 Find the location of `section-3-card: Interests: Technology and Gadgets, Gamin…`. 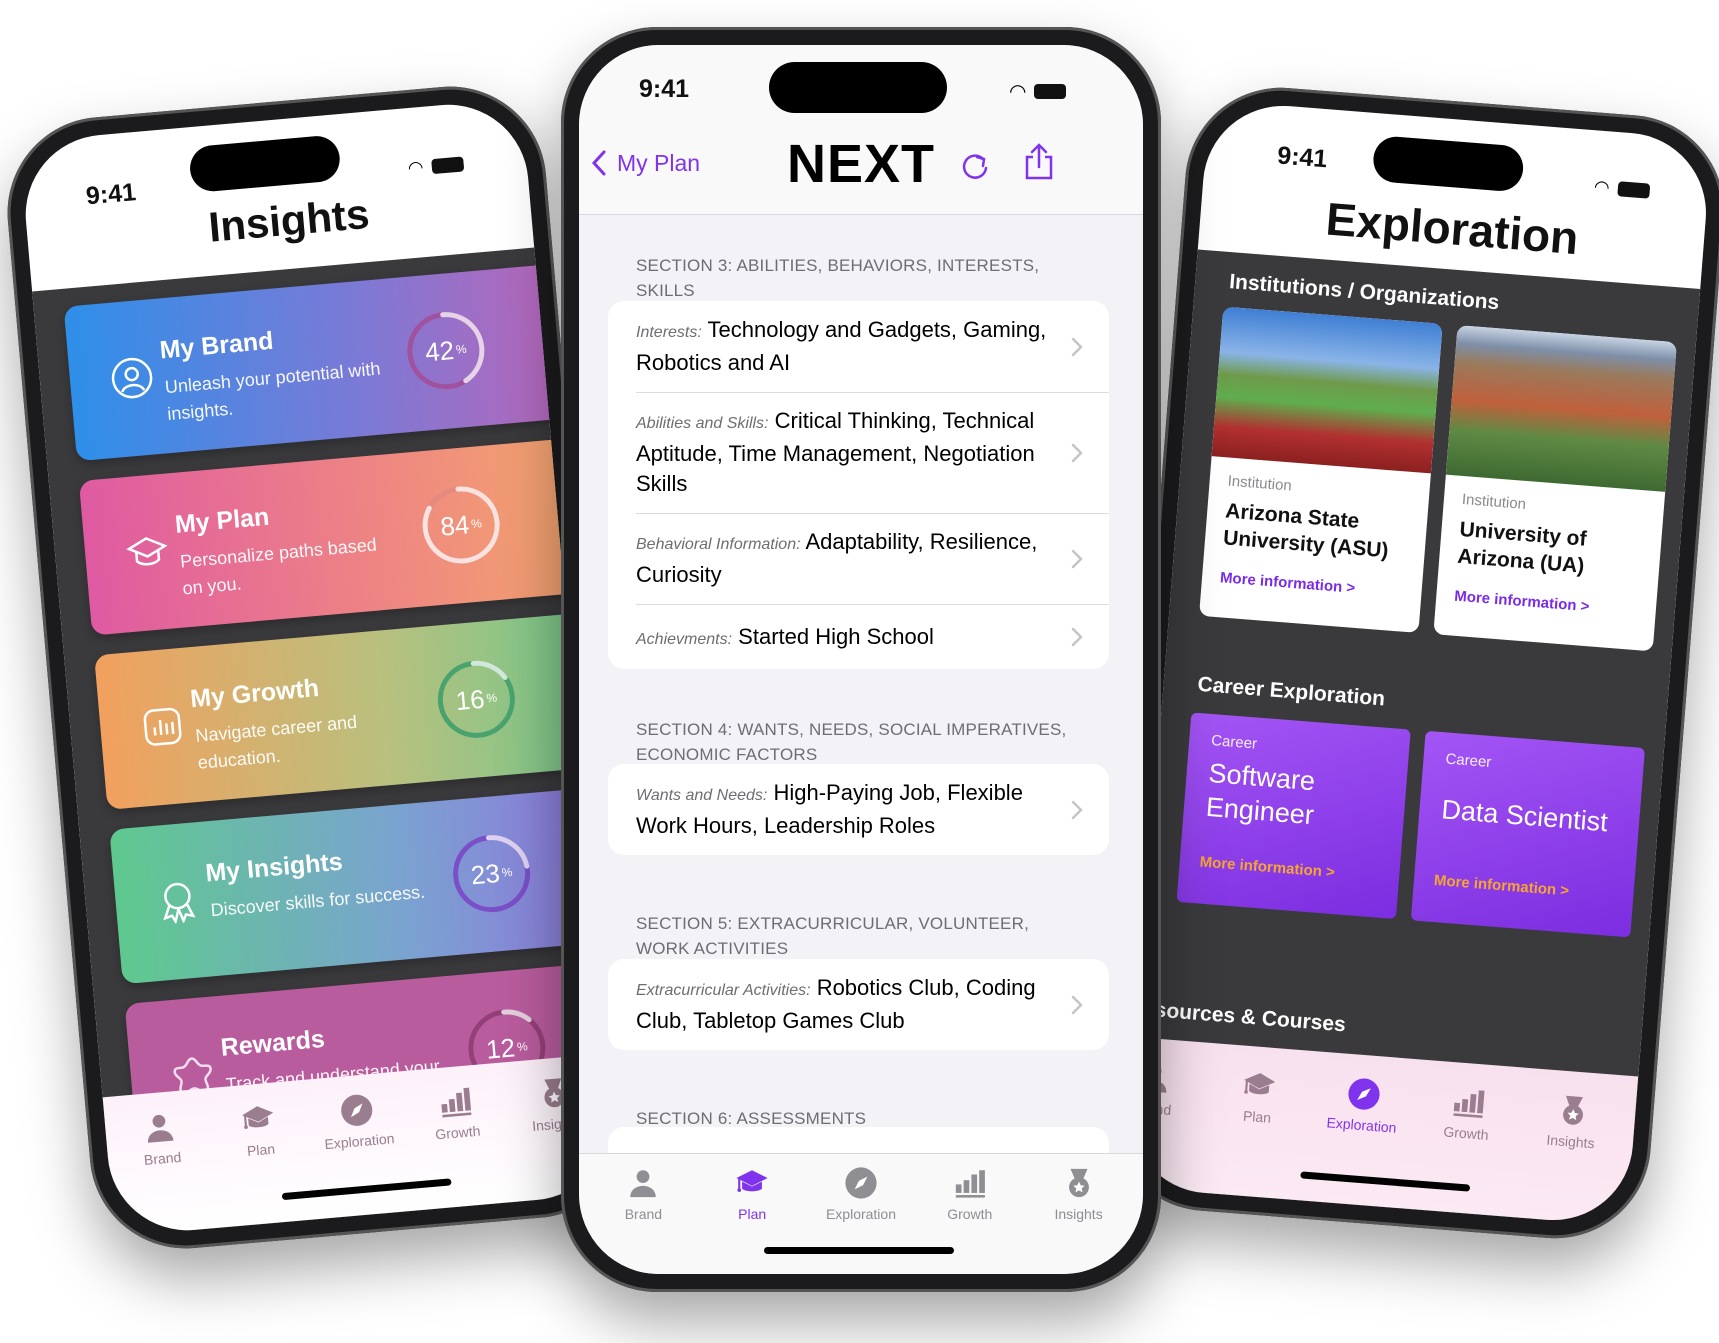

section-3-card: Interests: Technology and Gadgets, Gamin… is located at coordinates (858, 485).